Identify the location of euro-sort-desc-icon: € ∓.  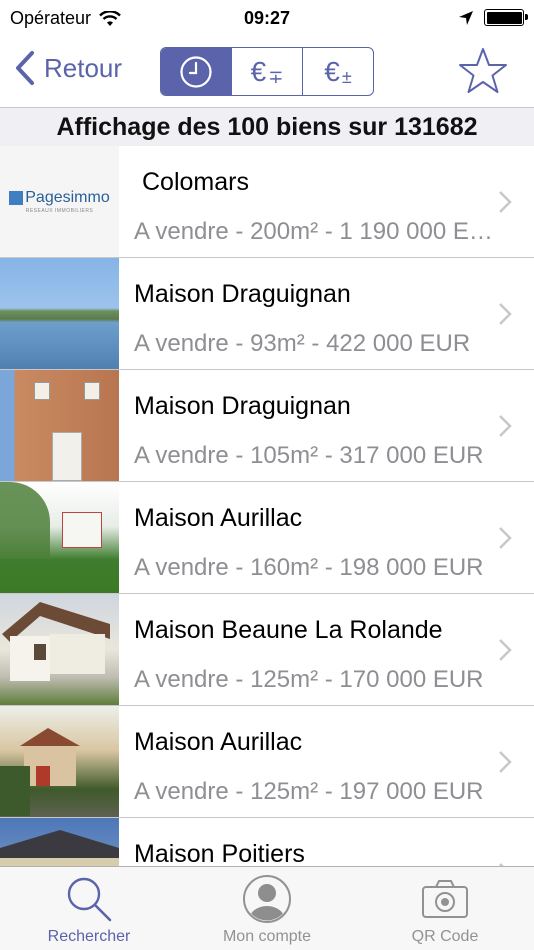
(267, 71).